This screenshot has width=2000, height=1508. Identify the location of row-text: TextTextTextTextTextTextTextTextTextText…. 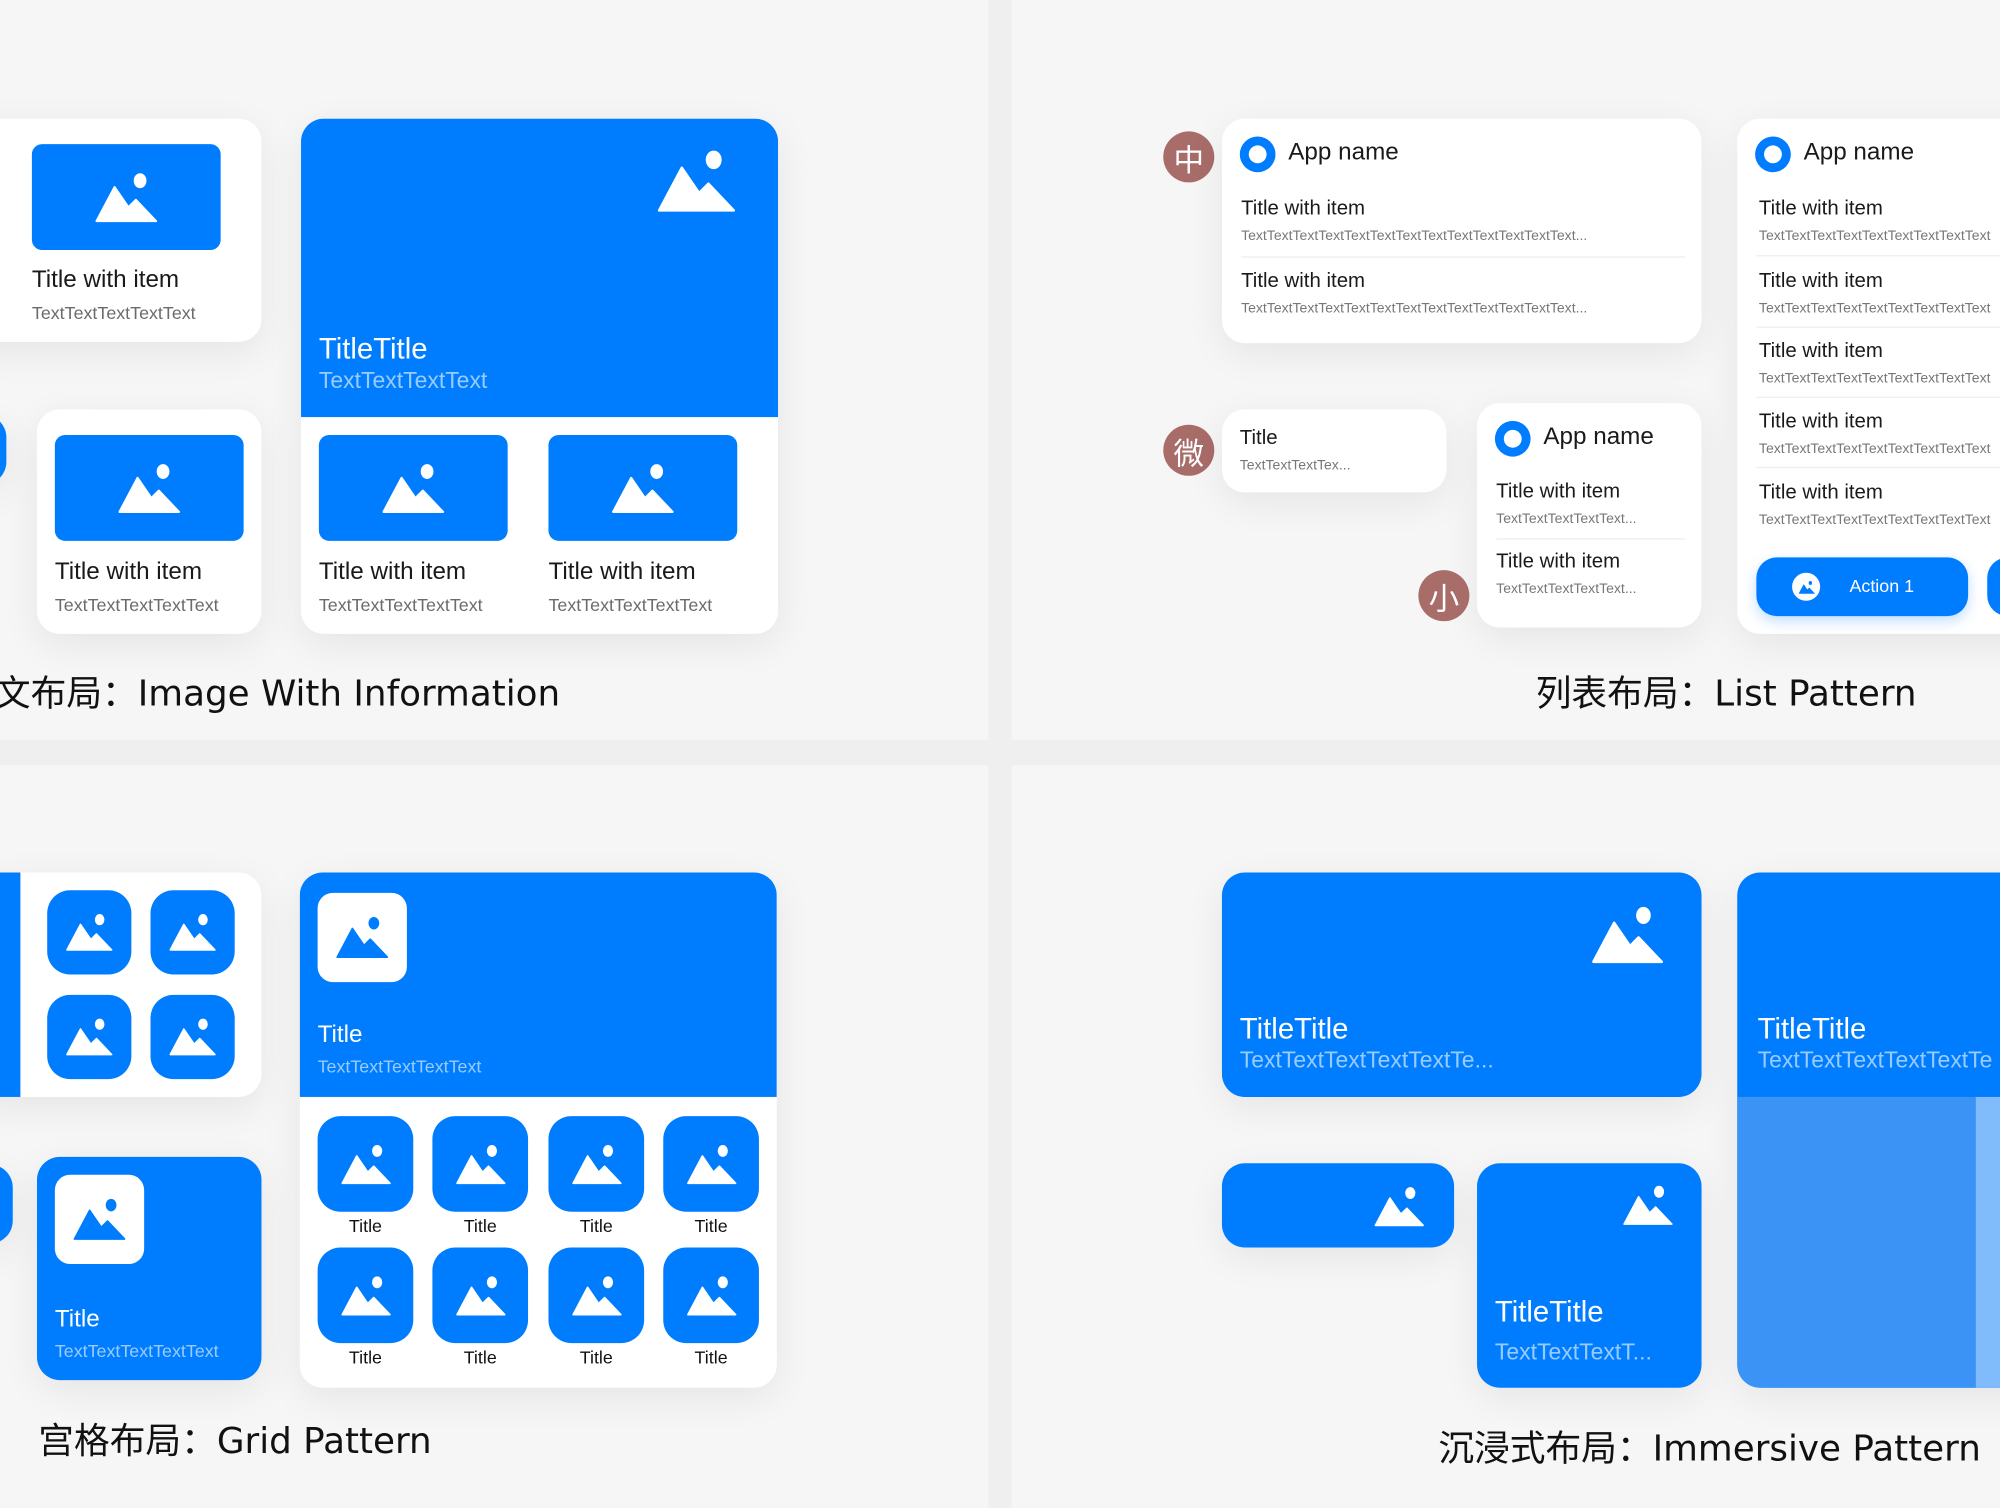
(1414, 309).